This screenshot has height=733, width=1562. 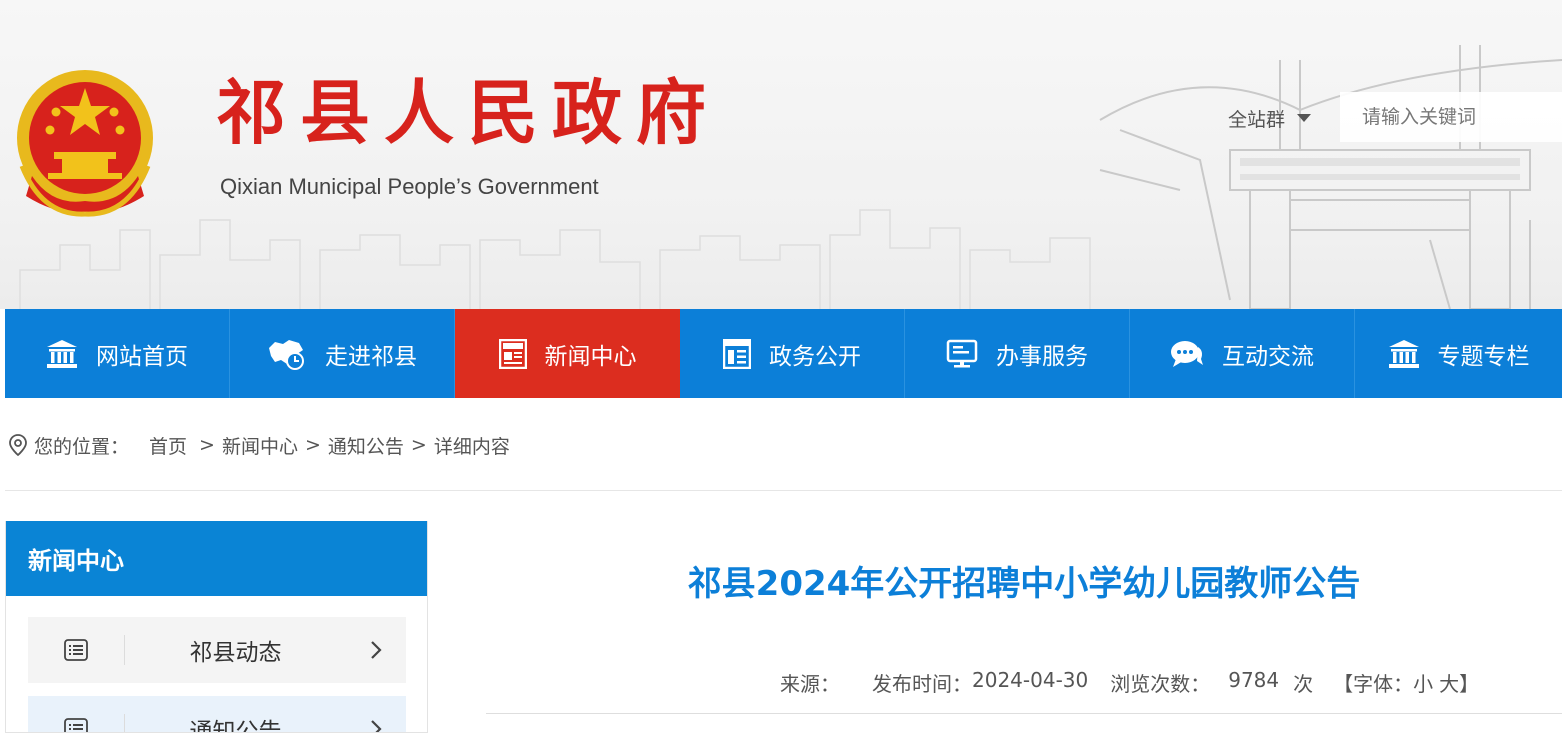 I want to click on article-divider, so click(x=1024, y=713).